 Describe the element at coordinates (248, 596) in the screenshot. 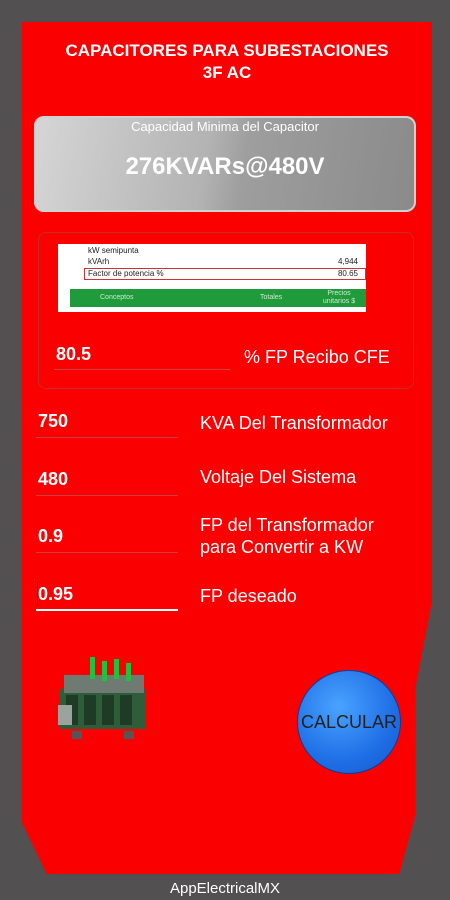

I see `fp-deseado-label: FP deseado` at that location.